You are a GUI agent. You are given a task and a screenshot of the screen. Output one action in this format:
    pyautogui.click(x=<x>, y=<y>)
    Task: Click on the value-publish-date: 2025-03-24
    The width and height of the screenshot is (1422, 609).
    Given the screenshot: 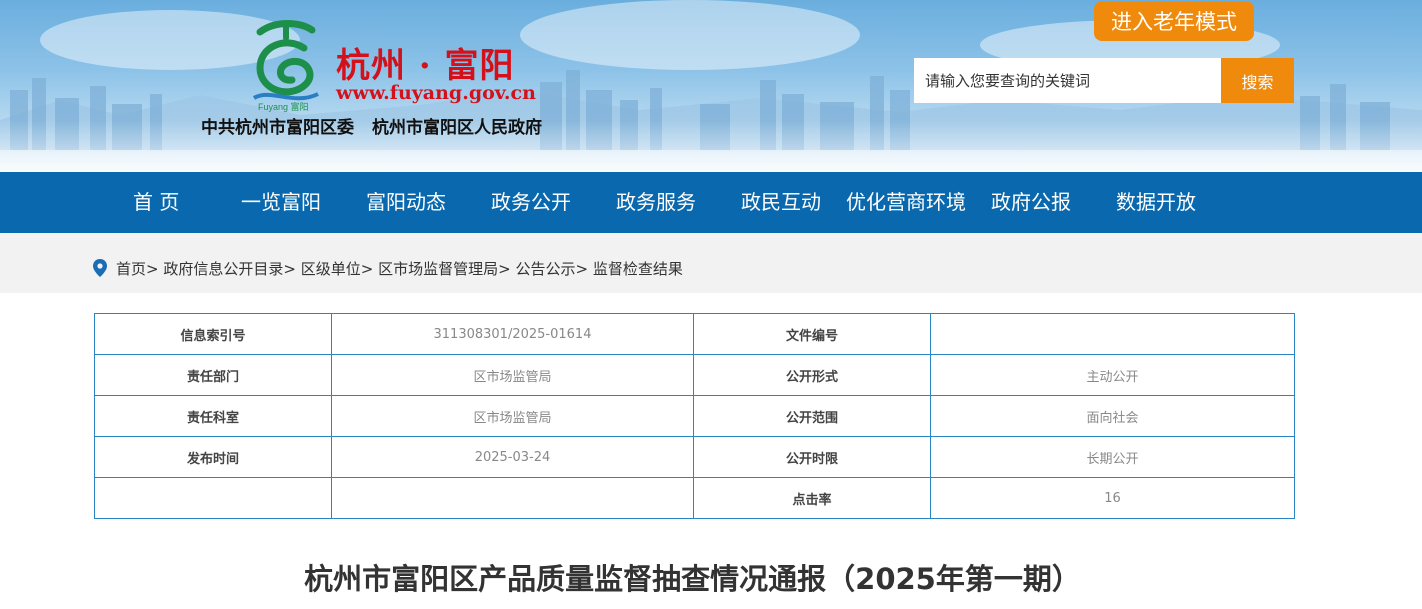 What is the action you would take?
    pyautogui.click(x=512, y=457)
    